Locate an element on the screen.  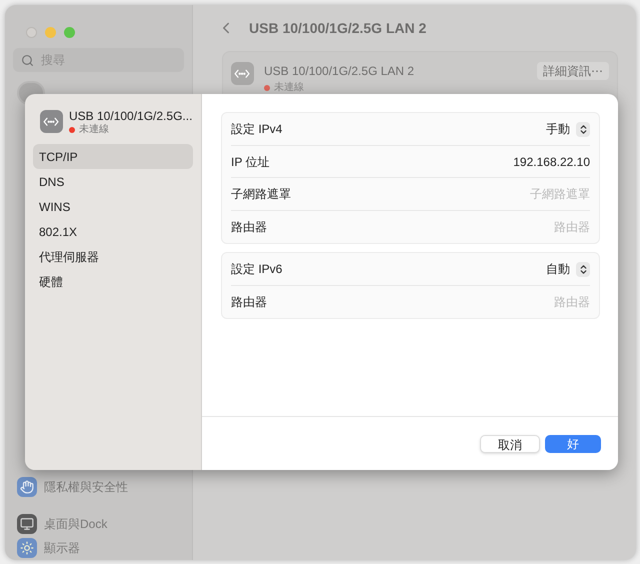
row-label: 子網路遮罩 is located at coordinates (261, 195).